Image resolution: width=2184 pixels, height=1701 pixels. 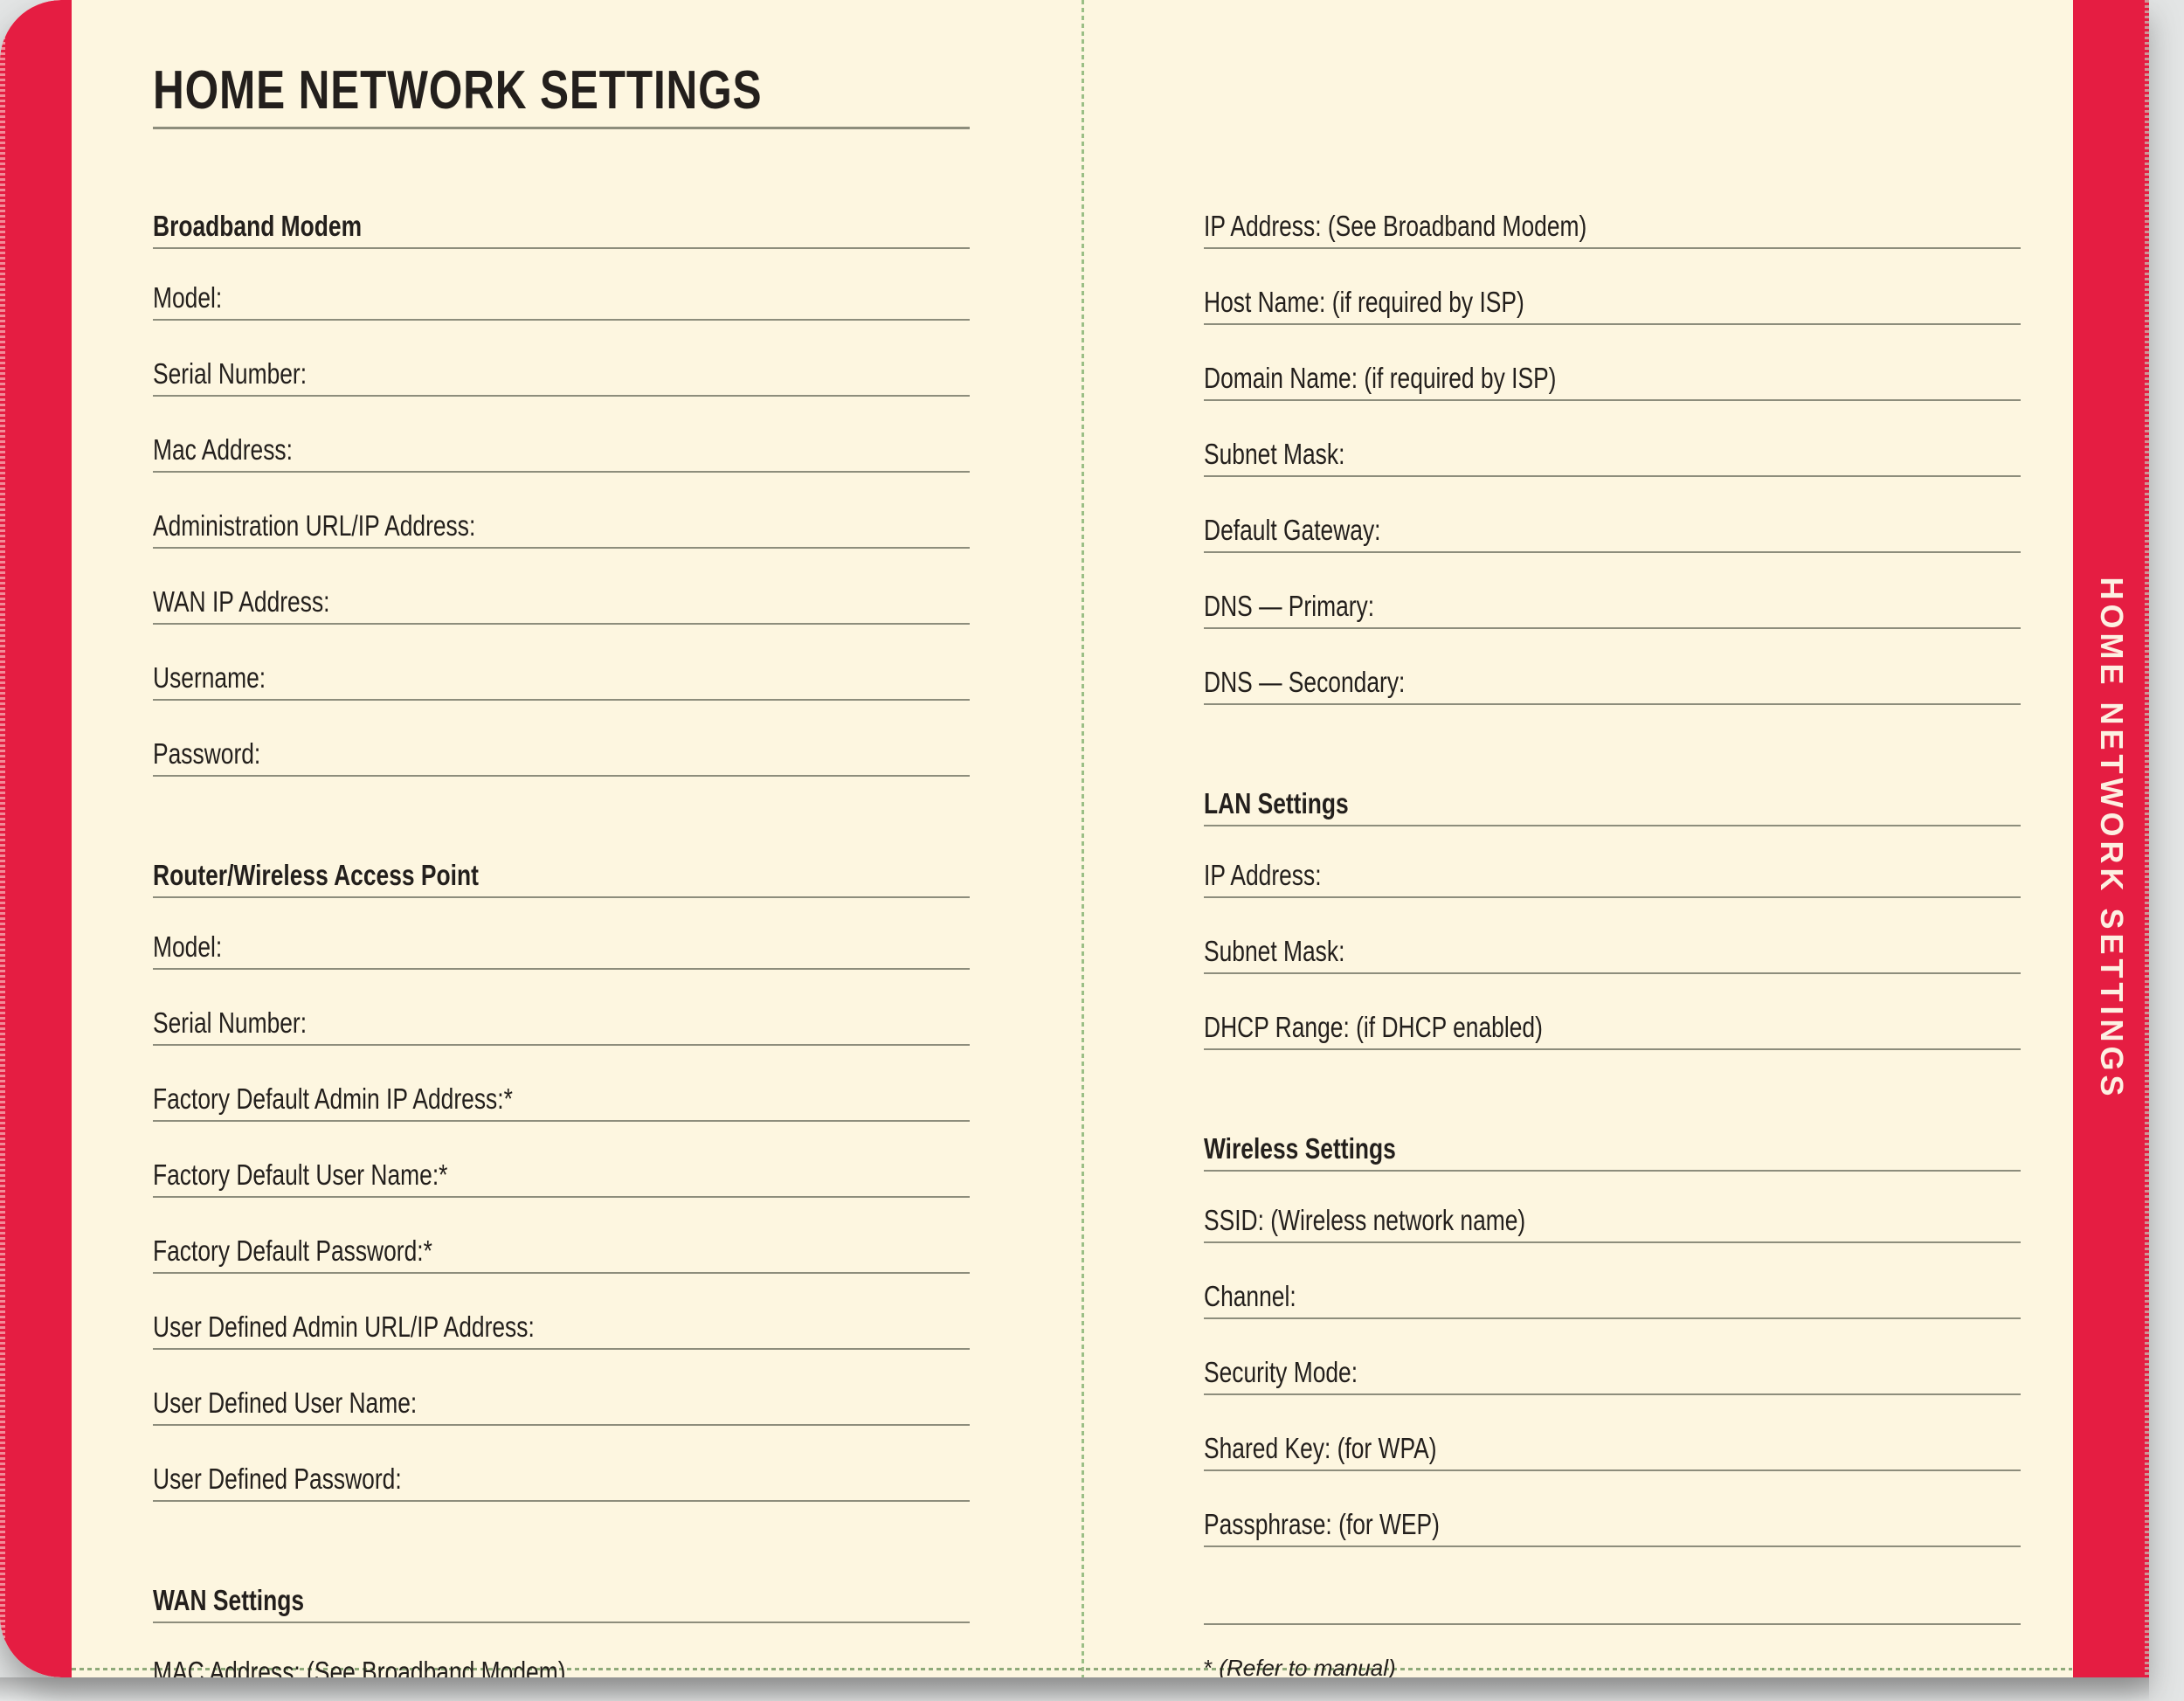 I want to click on form-field-row: Shared Key: (for WPA), so click(x=1612, y=1452).